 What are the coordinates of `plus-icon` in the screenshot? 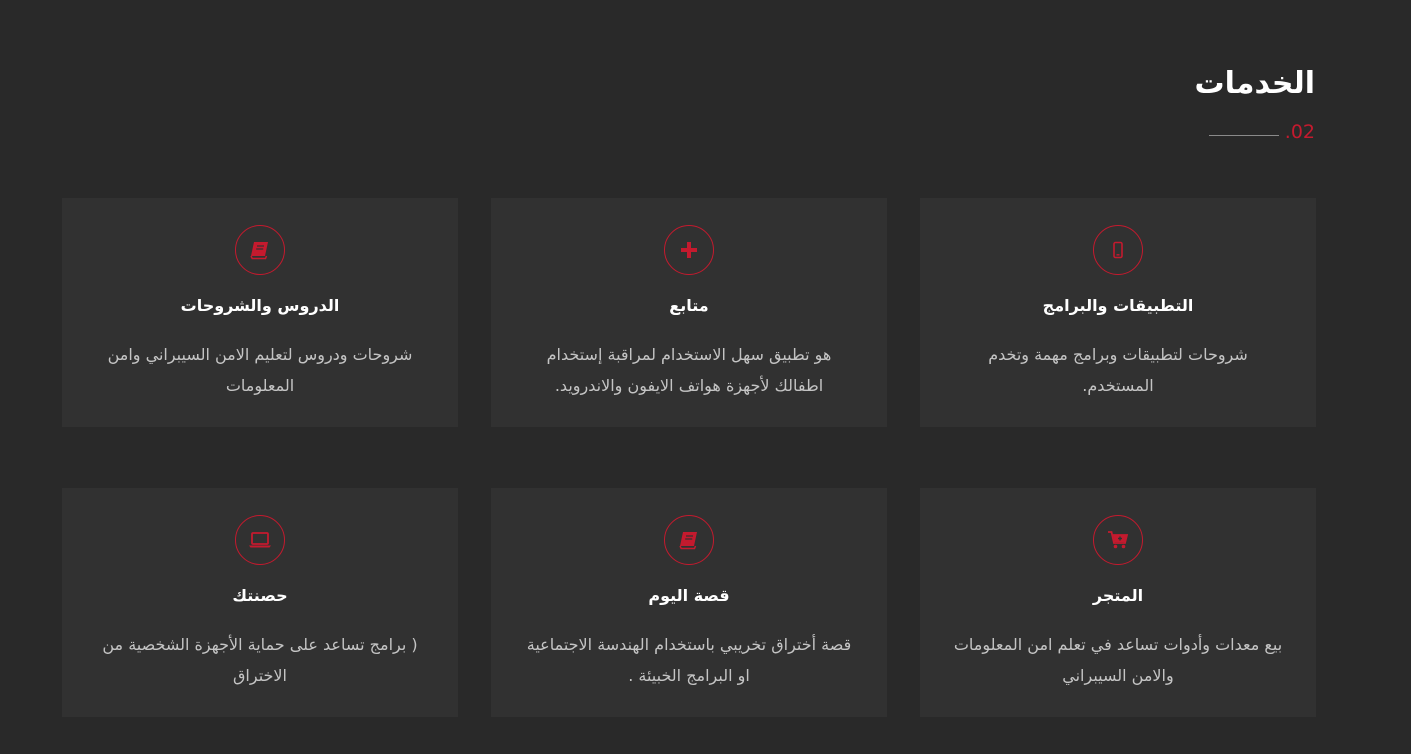 It's located at (689, 250).